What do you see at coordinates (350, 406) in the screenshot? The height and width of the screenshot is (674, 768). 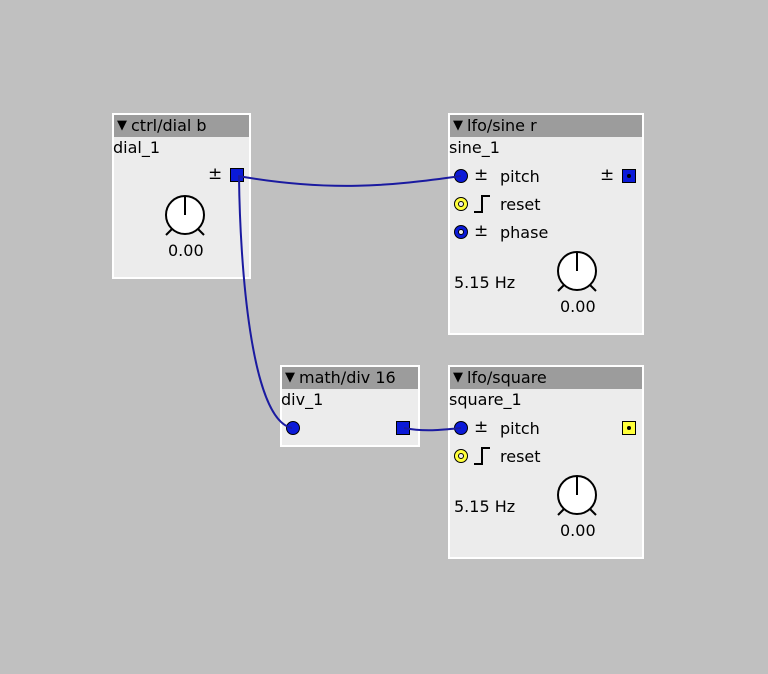 I see `div-node: ▼ math/div 16 div_1` at bounding box center [350, 406].